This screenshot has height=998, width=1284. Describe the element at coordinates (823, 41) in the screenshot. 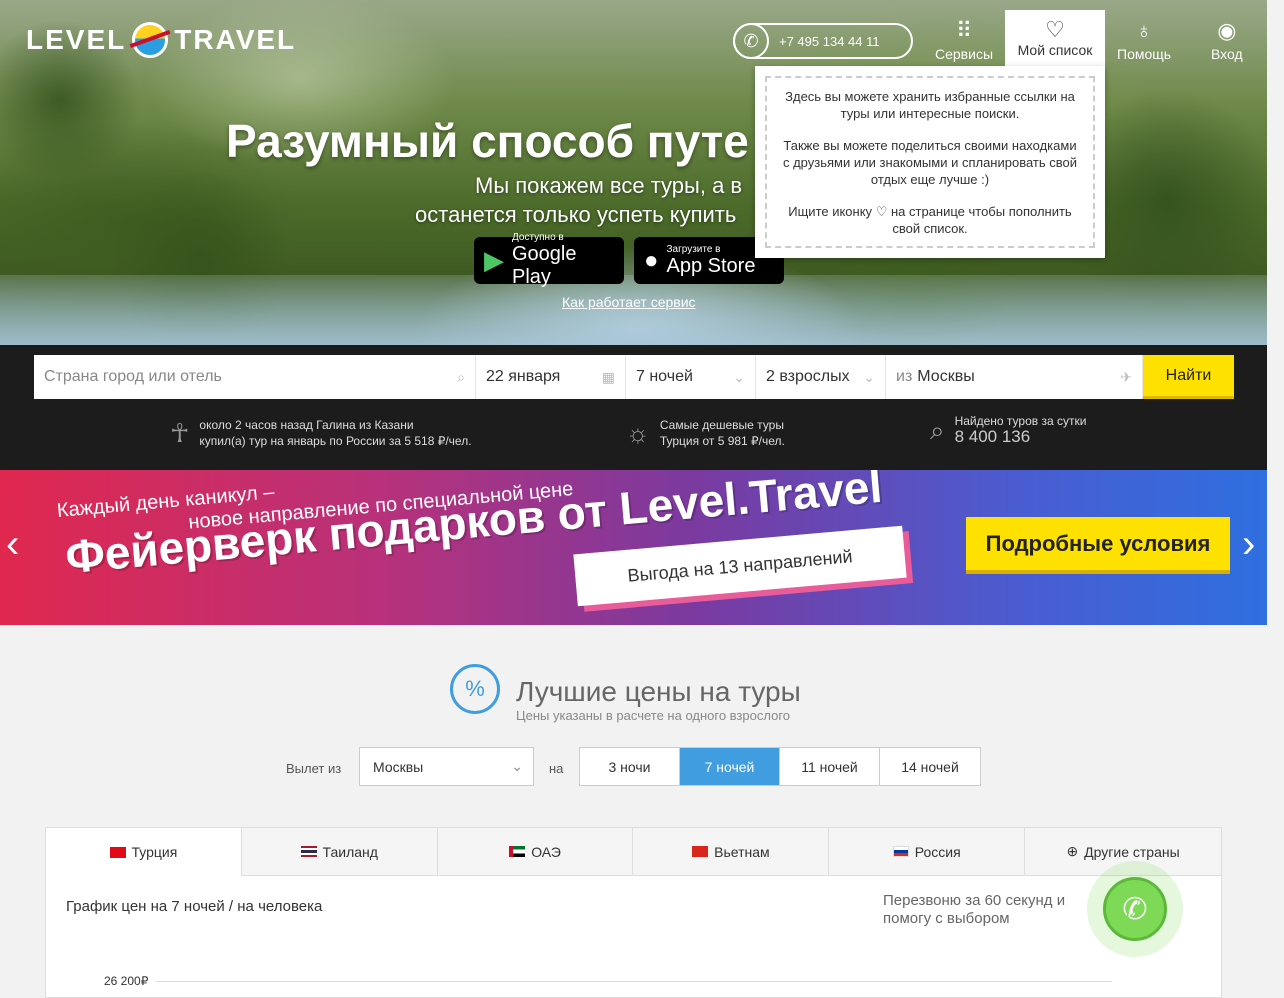

I see `phone-button: ✆ +7 495 134 44 11` at that location.